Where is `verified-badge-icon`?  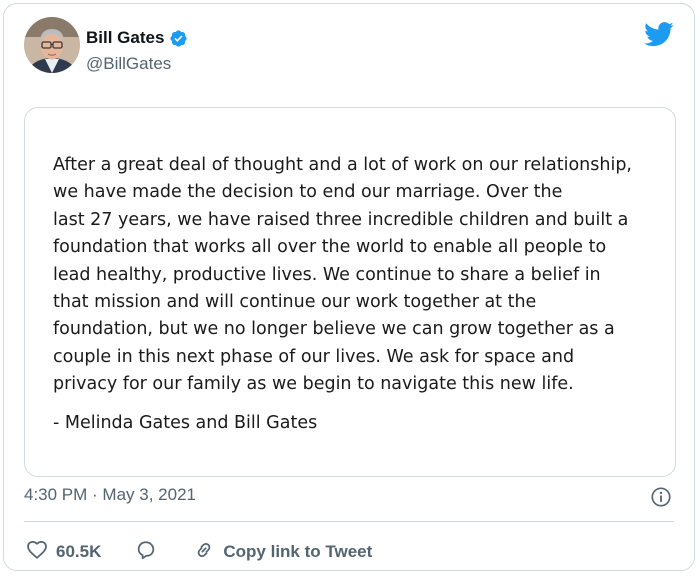 verified-badge-icon is located at coordinates (178, 38).